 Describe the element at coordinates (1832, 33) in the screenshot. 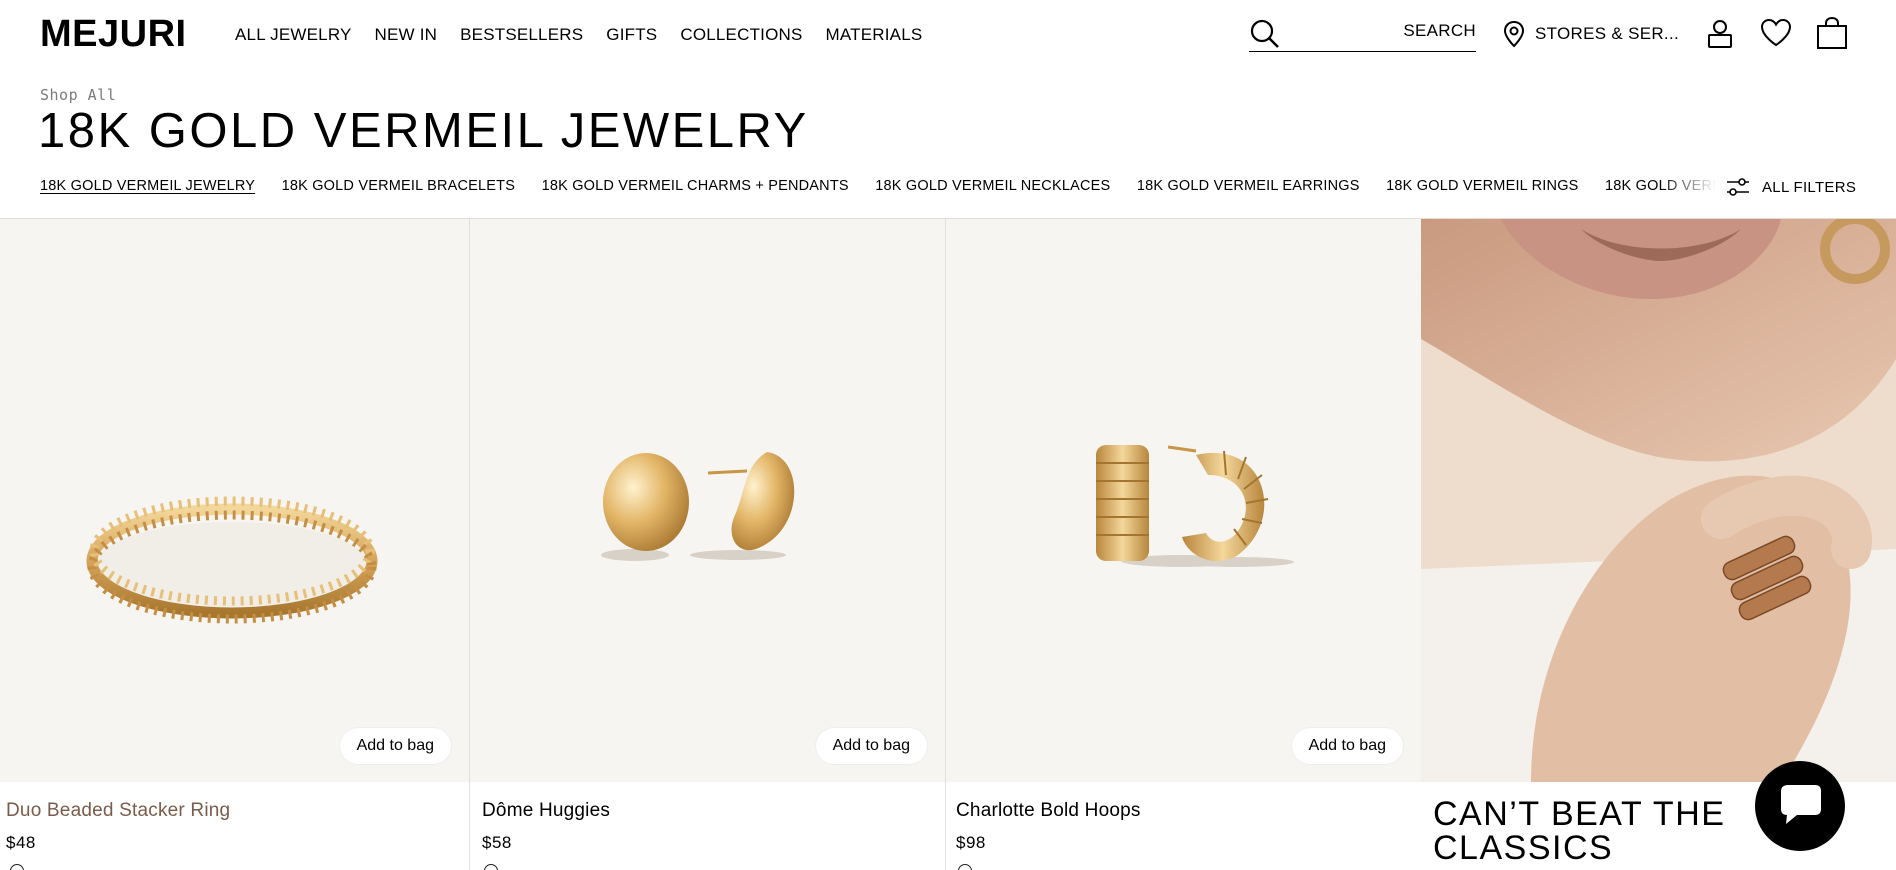

I see `shopping-bag-icon` at that location.